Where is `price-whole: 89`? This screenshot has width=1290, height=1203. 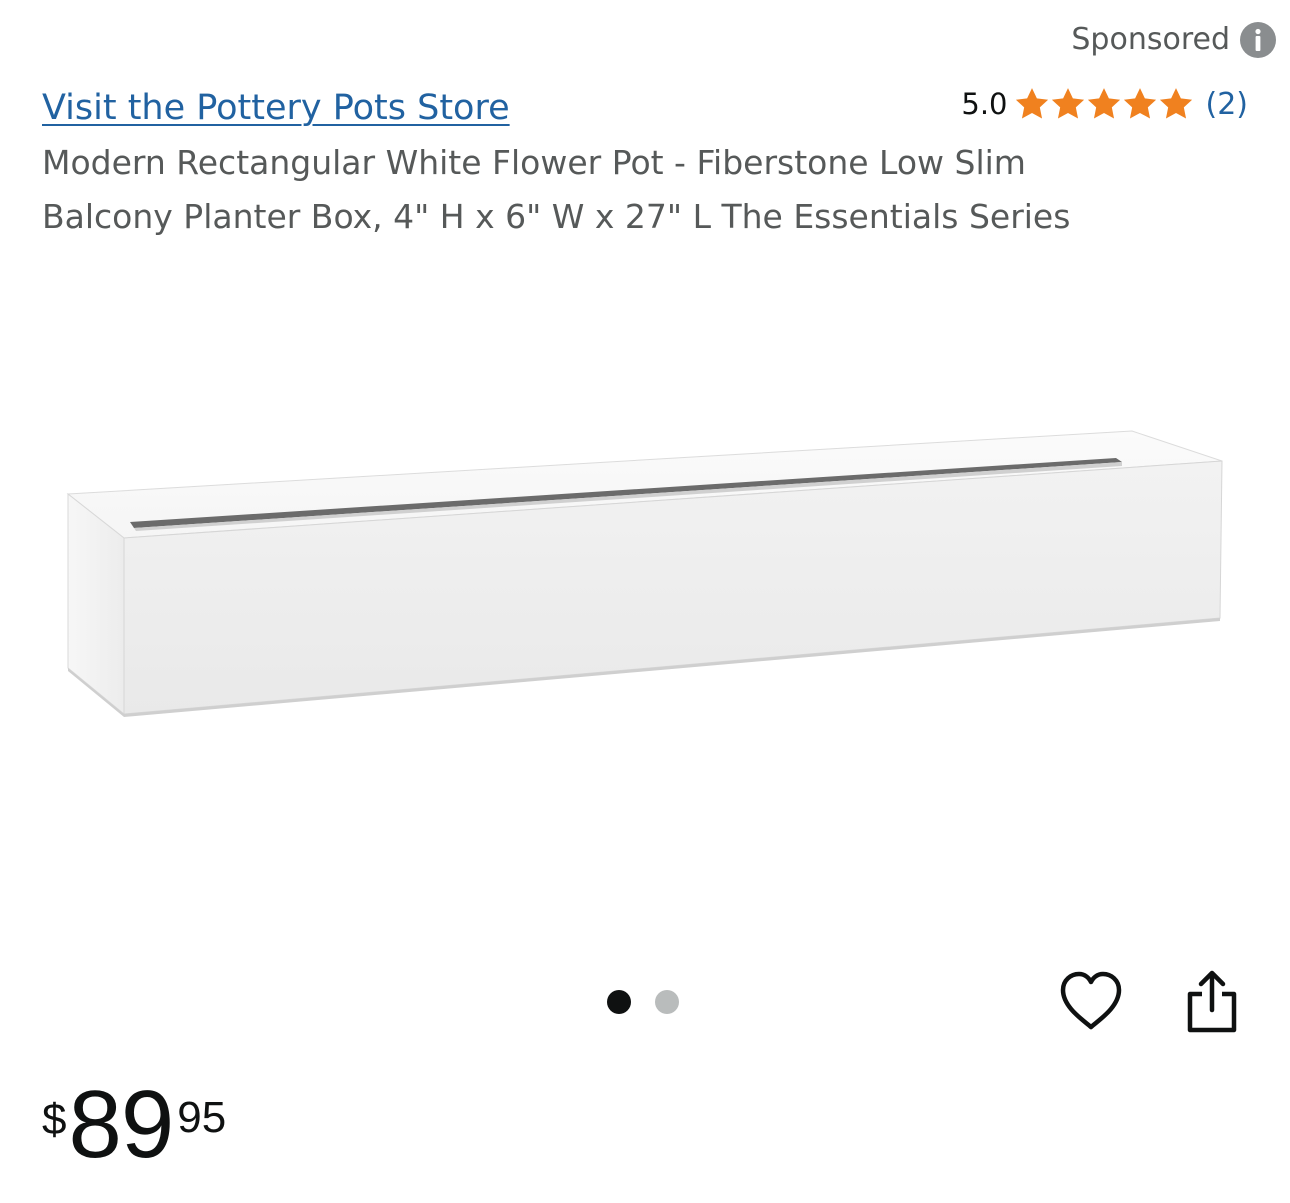 price-whole: 89 is located at coordinates (121, 1124).